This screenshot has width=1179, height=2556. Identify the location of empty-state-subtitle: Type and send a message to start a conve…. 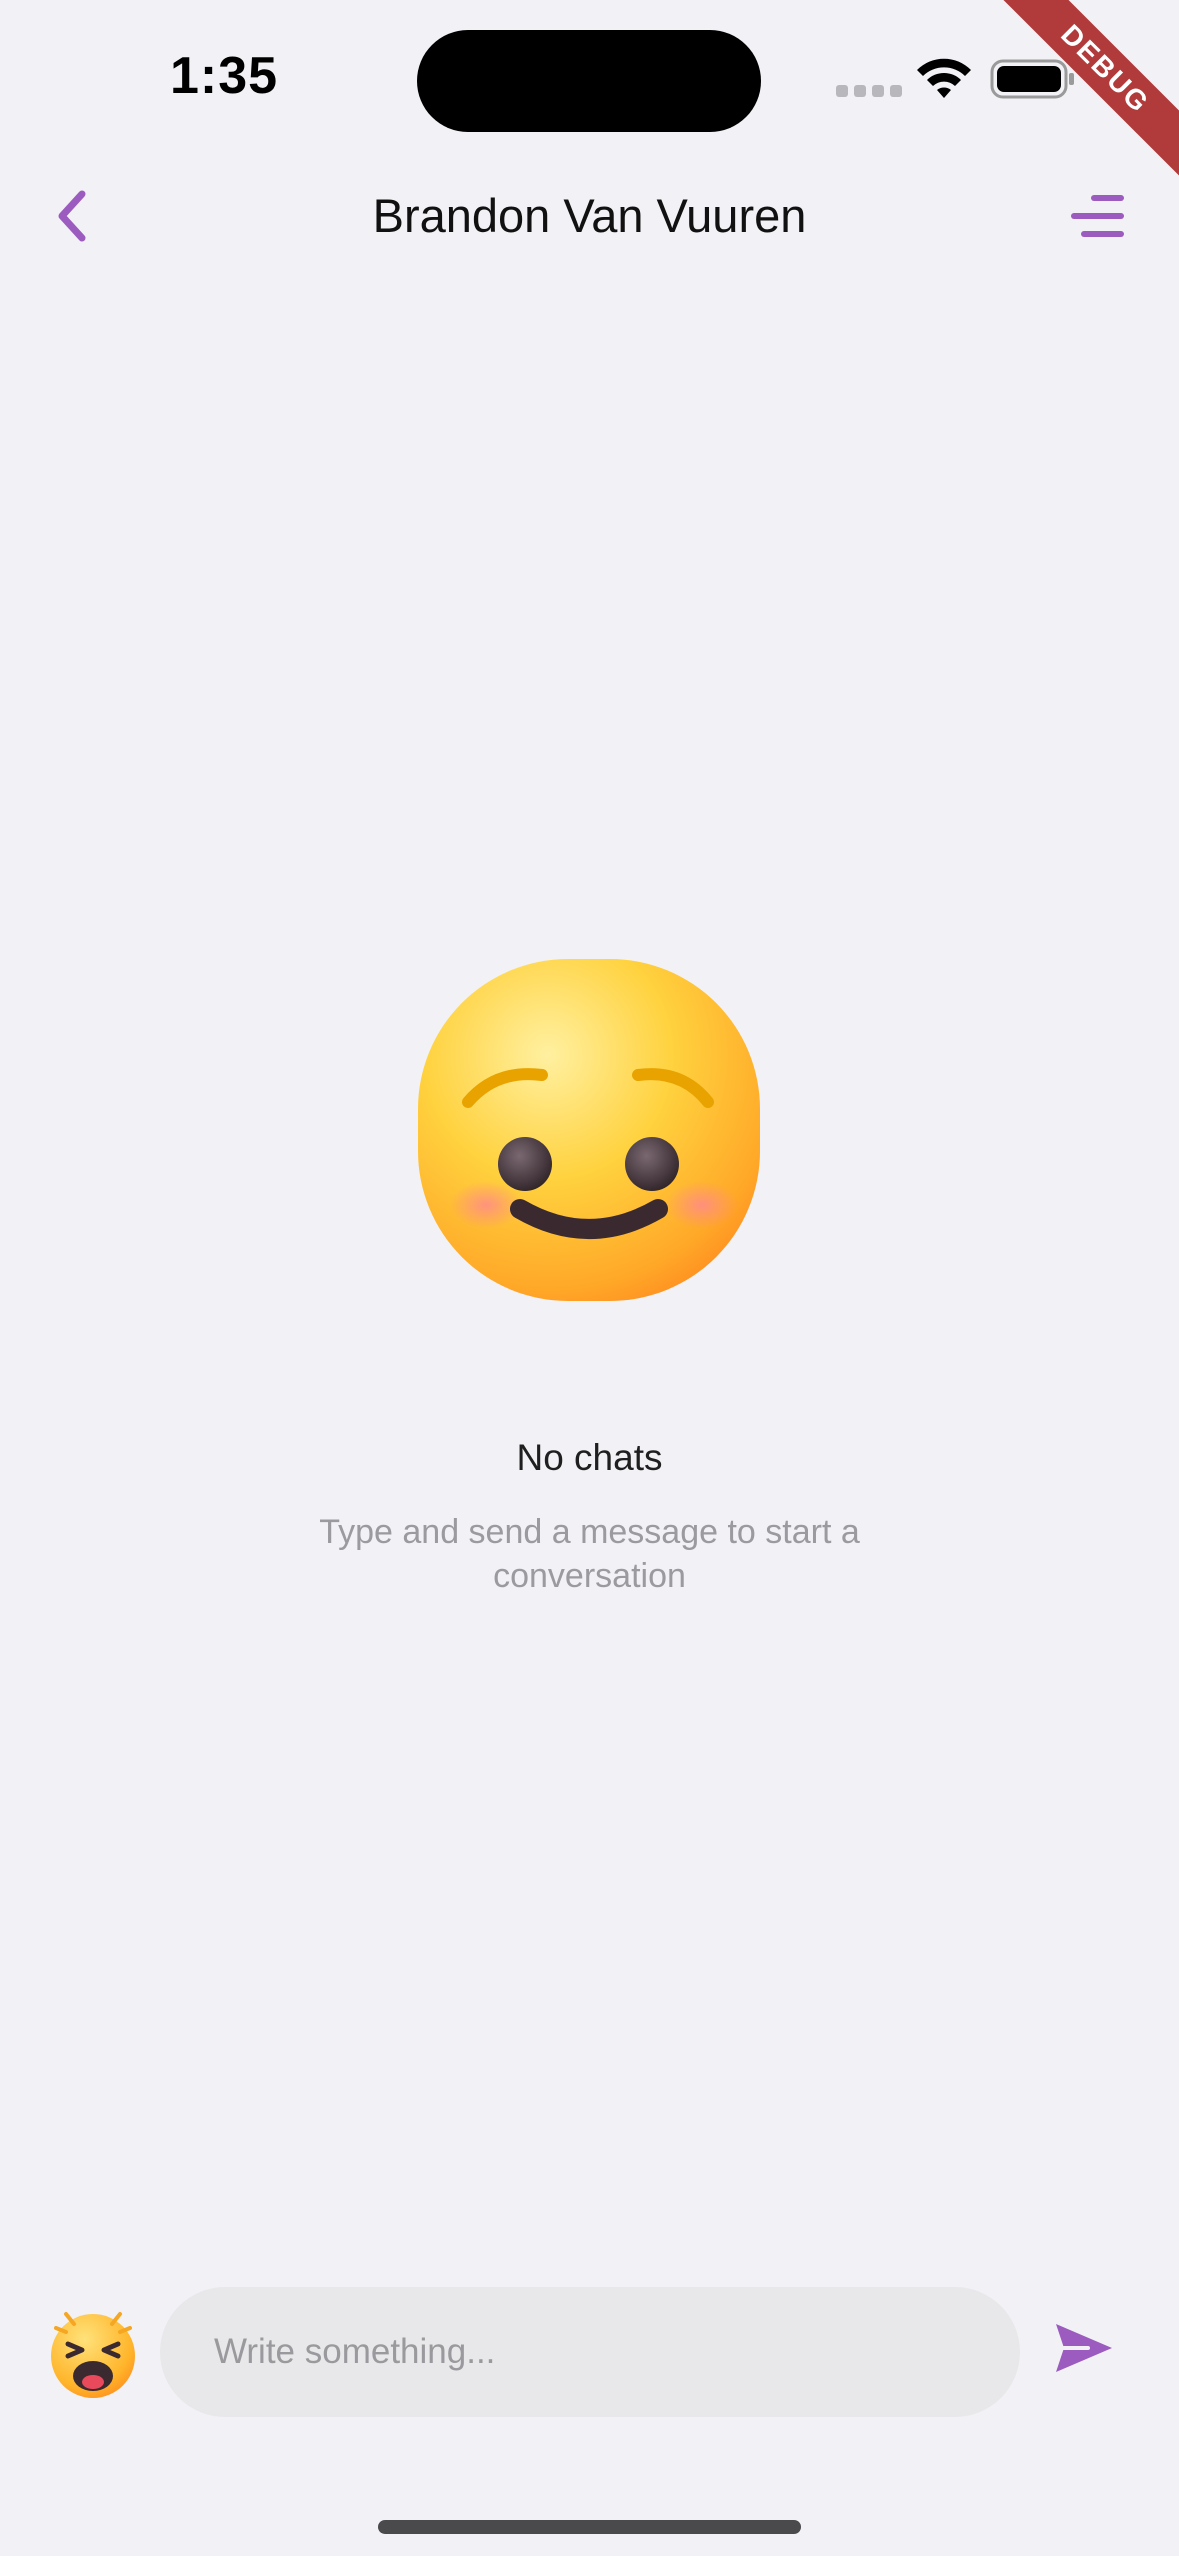
(589, 1554).